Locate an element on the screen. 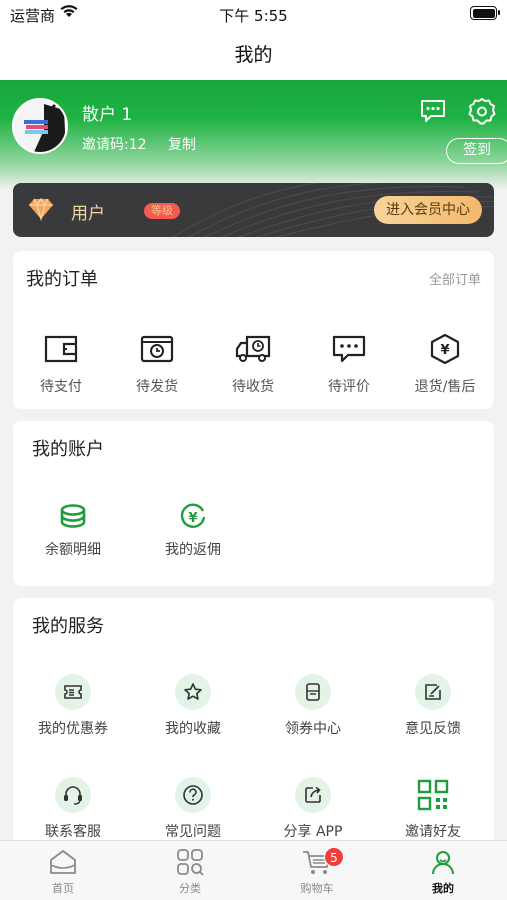  tab-label: 分类 is located at coordinates (190, 888).